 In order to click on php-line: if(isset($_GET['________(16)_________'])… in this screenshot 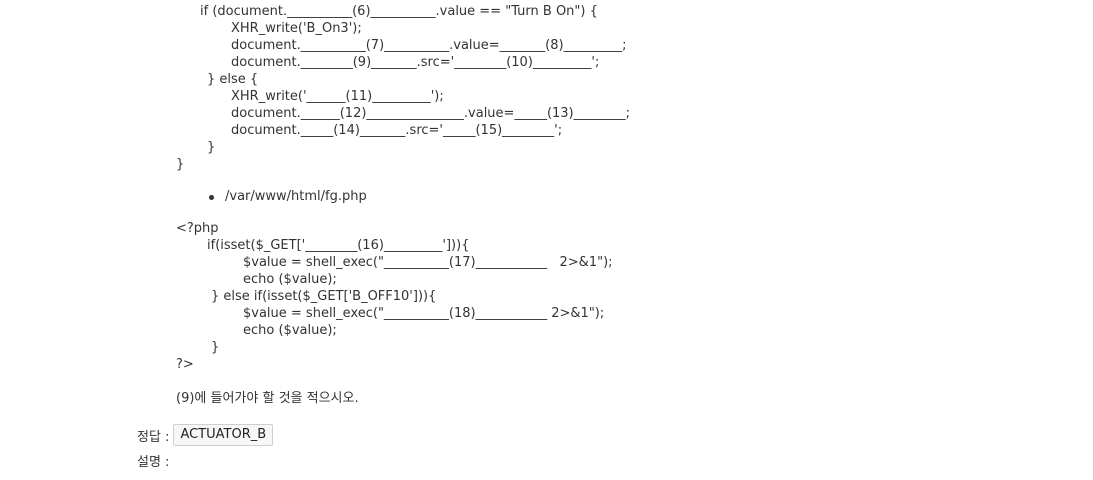, I will do `click(338, 245)`.